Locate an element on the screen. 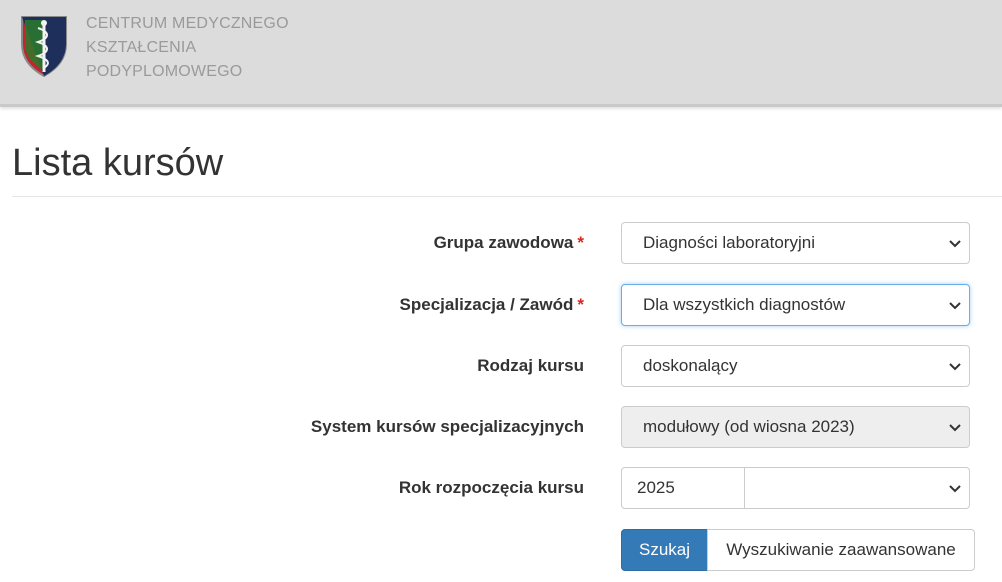  grupa-zawodowa-select: Diagności laboratoryjni is located at coordinates (795, 243).